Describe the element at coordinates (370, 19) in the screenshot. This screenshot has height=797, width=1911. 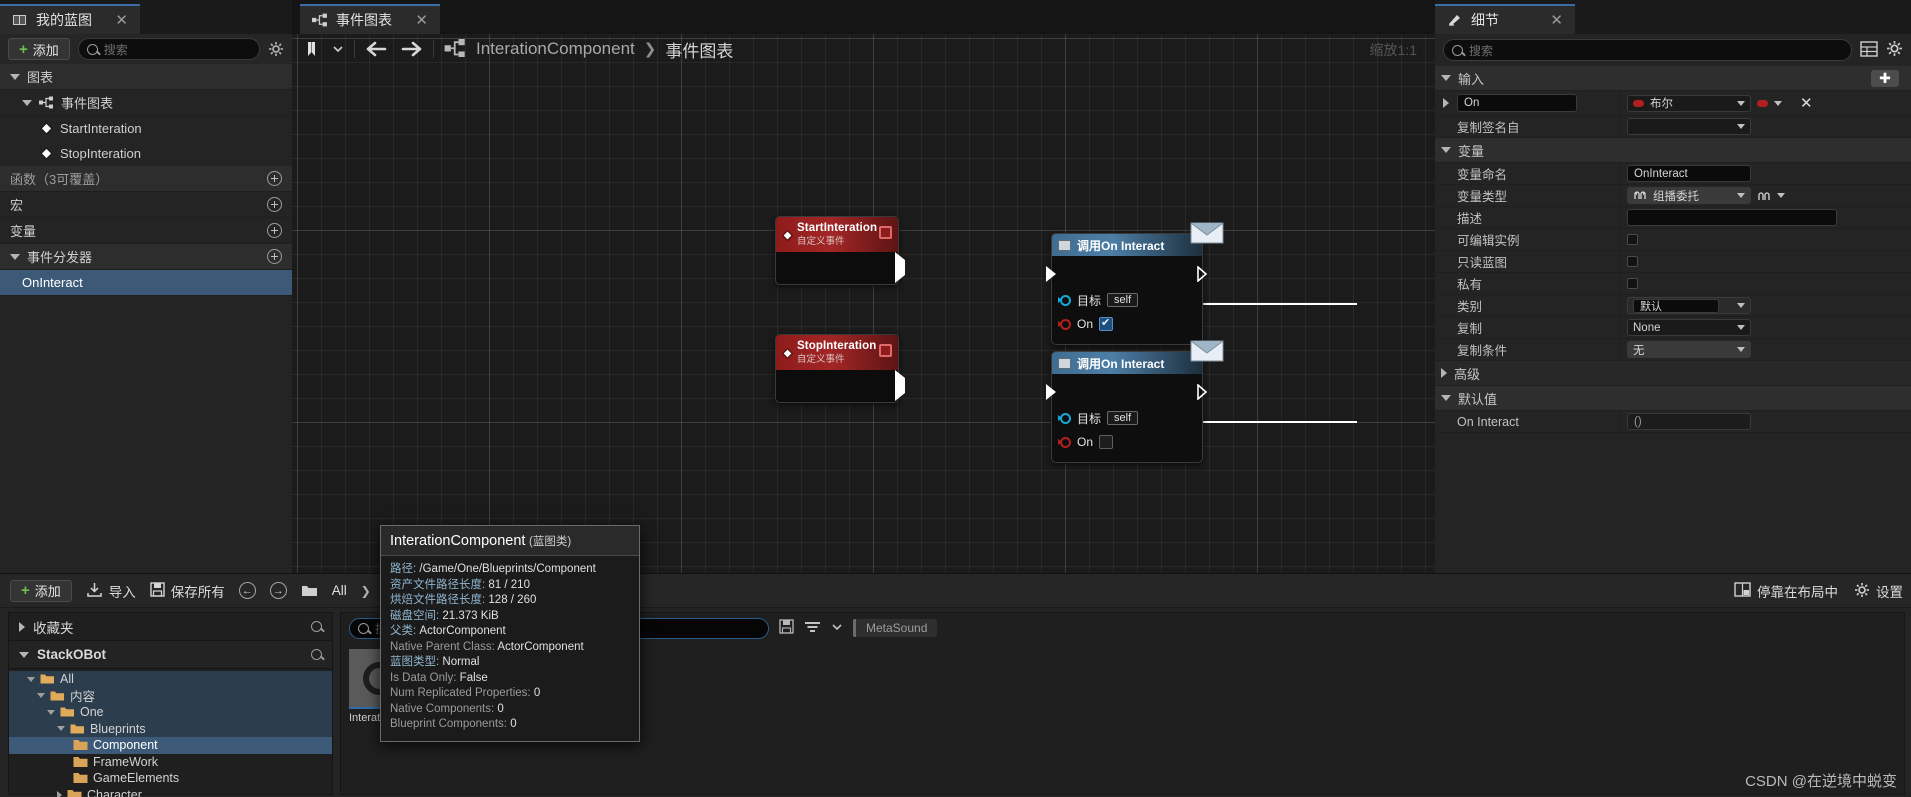
I see `tab-event-graph: 事件图表 ✕` at that location.